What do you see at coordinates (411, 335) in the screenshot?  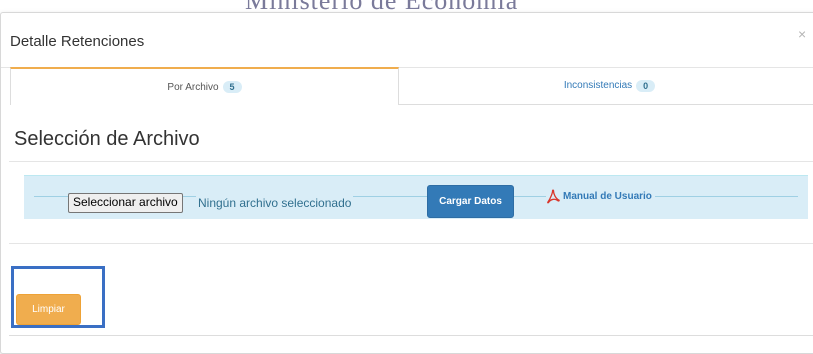 I see `table-top-border` at bounding box center [411, 335].